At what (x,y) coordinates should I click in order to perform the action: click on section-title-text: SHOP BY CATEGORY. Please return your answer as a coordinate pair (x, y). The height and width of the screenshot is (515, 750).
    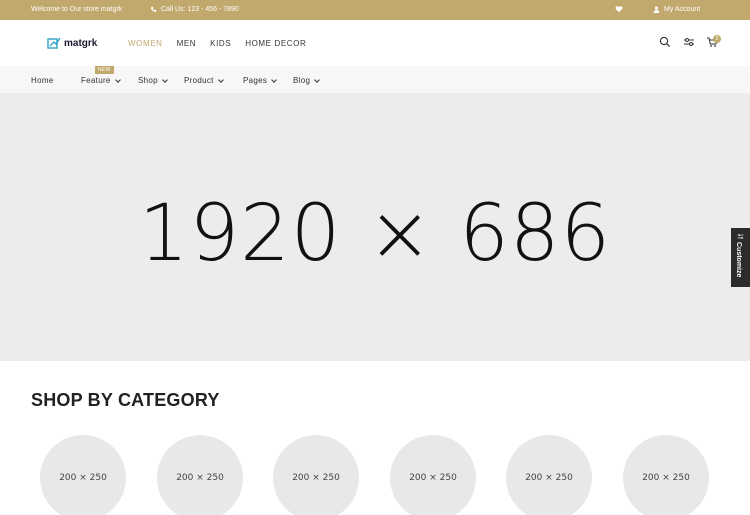
    Looking at the image, I should click on (125, 400).